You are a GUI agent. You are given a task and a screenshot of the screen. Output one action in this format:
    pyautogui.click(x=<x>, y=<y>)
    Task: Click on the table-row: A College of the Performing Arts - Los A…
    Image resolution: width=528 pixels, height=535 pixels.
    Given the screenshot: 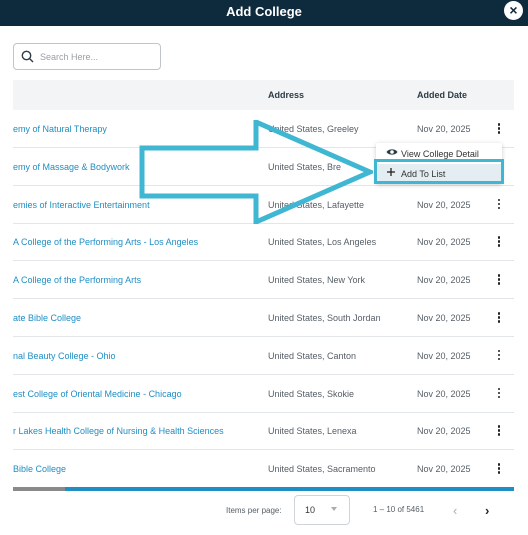 What is the action you would take?
    pyautogui.click(x=263, y=242)
    